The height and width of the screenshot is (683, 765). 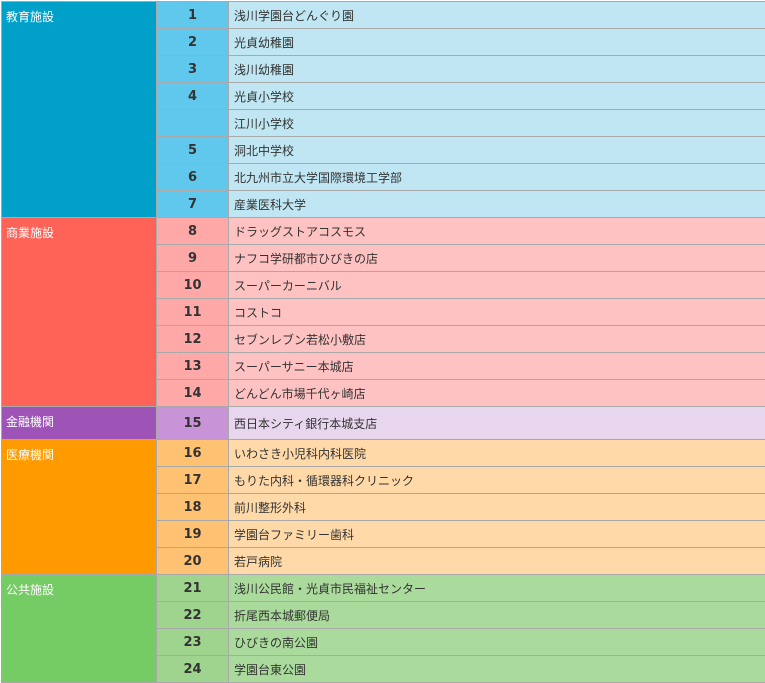 I want to click on number-cell: 21, so click(x=193, y=588).